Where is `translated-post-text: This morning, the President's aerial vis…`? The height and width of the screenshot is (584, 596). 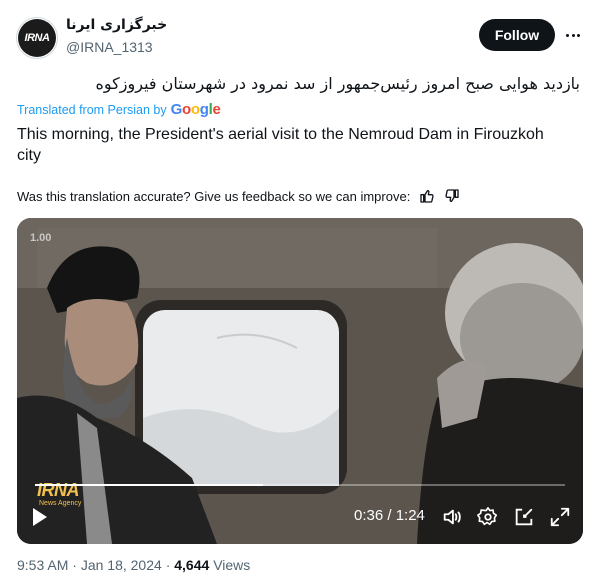
translated-post-text: This morning, the President's aerial vis… is located at coordinates (280, 145).